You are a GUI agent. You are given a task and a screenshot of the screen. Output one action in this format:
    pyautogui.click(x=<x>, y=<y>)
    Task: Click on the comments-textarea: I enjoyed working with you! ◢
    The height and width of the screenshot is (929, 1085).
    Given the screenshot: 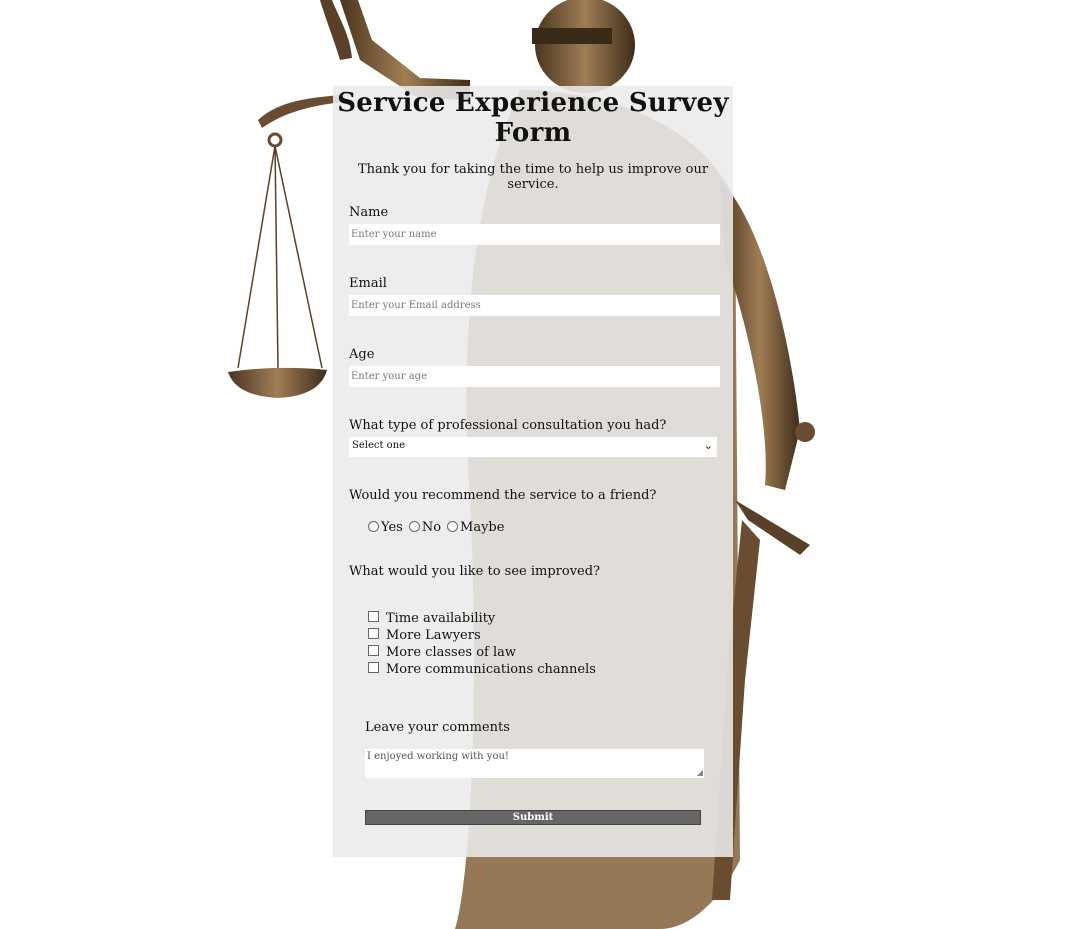 What is the action you would take?
    pyautogui.click(x=534, y=763)
    